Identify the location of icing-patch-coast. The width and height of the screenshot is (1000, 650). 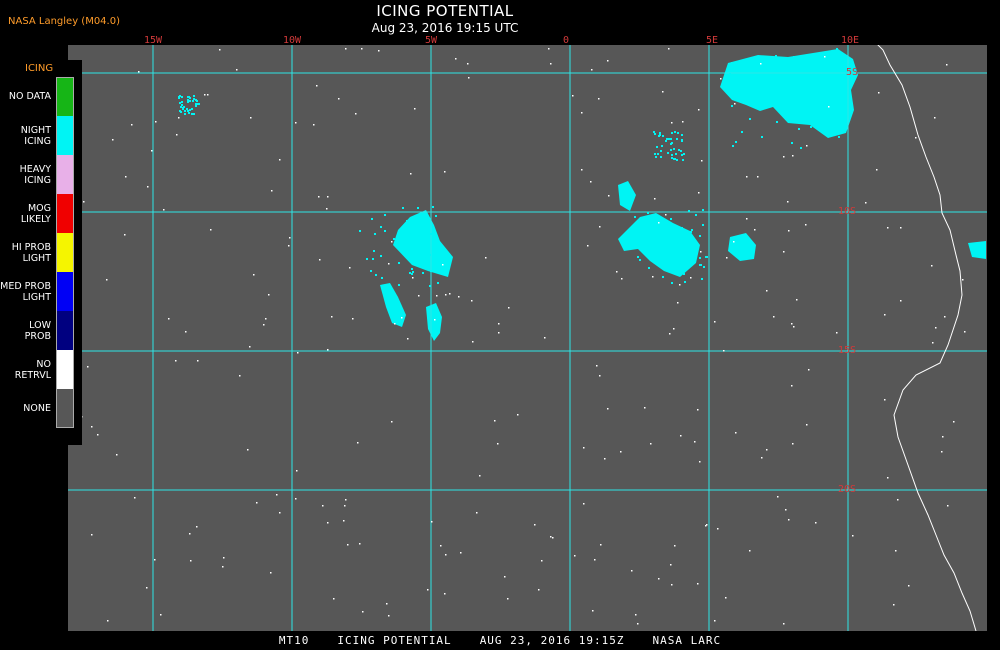
(977, 250).